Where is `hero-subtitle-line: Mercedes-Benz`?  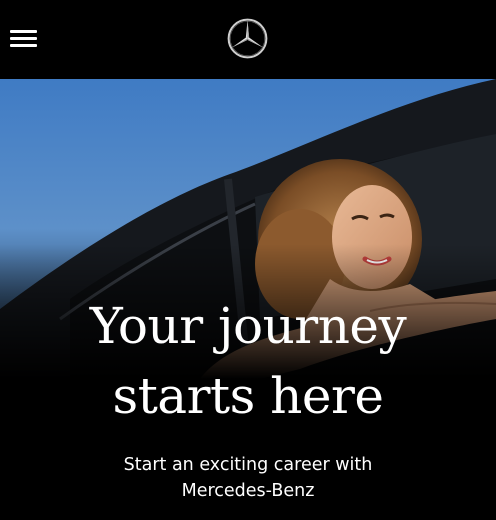
hero-subtitle-line: Mercedes-Benz is located at coordinates (248, 491).